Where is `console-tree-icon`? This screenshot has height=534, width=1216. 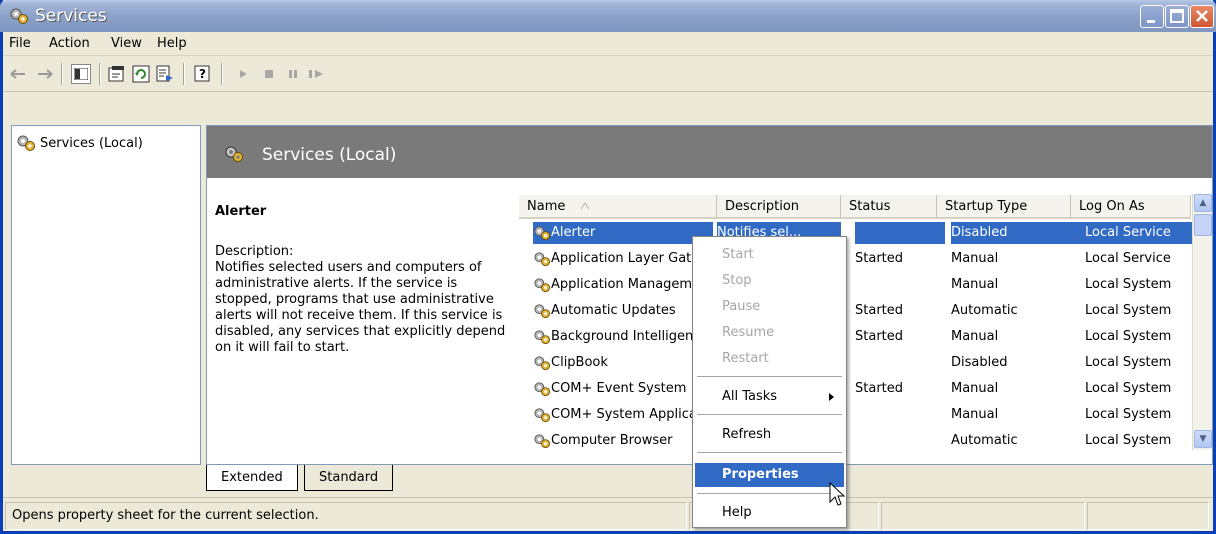 console-tree-icon is located at coordinates (81, 74).